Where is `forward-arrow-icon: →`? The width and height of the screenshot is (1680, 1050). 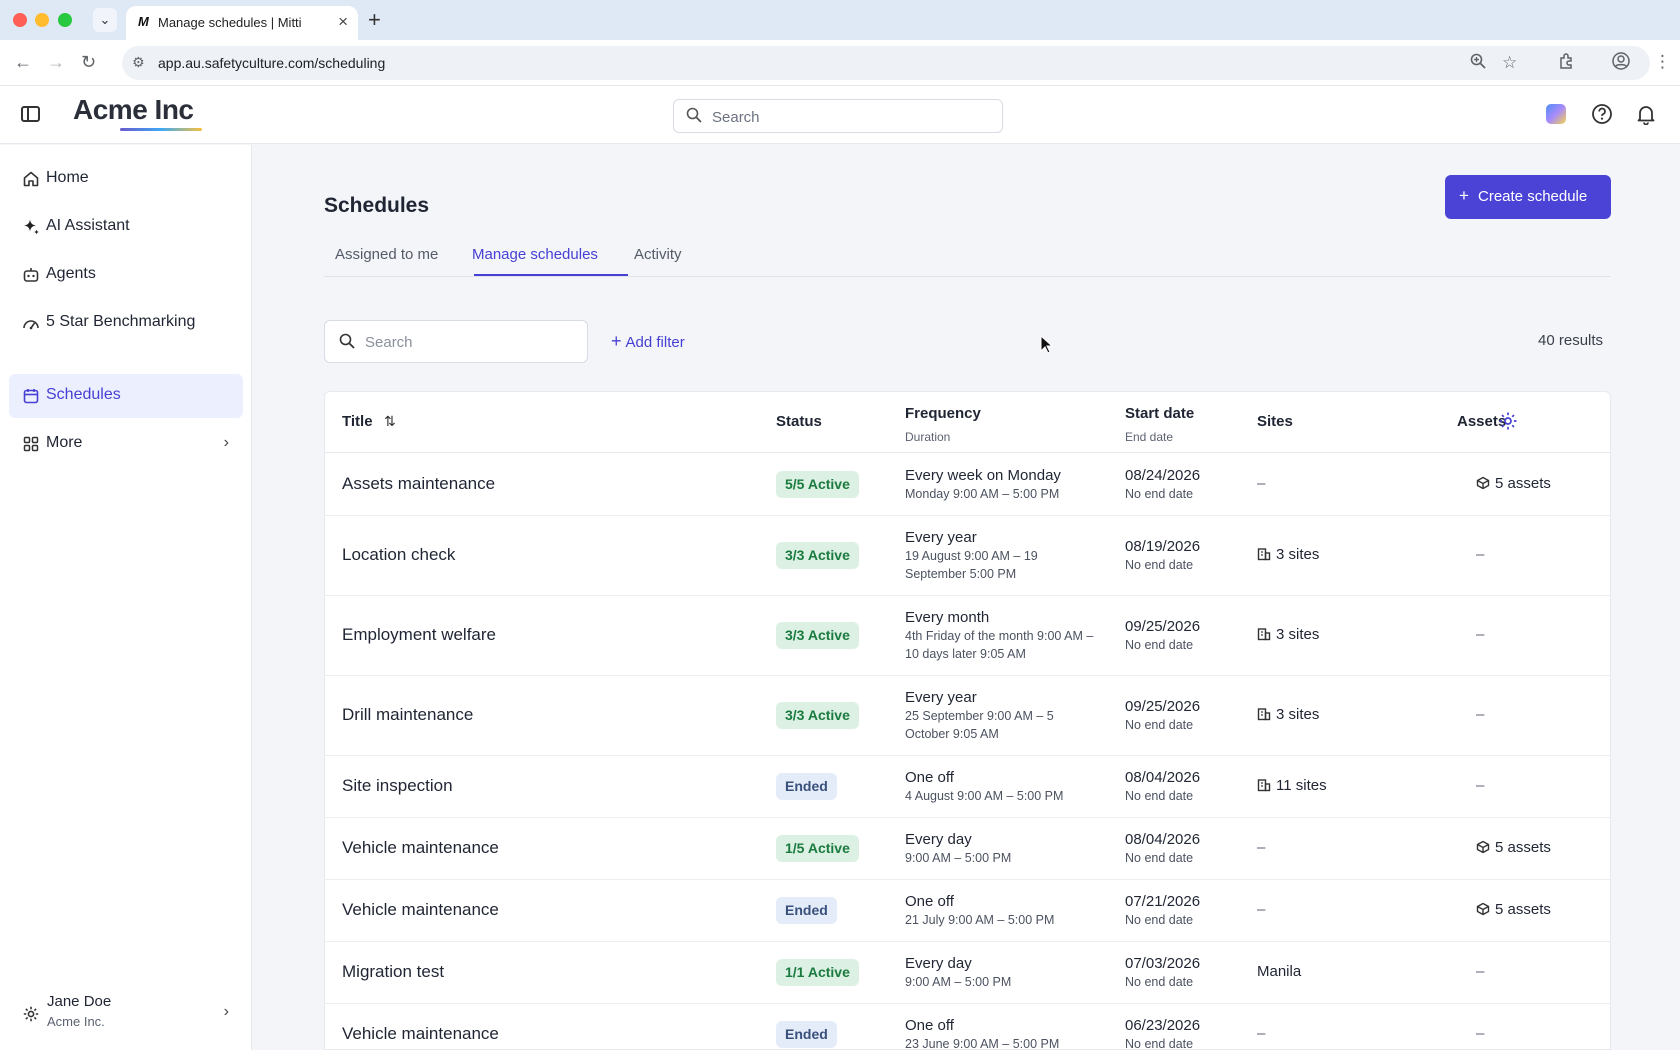 forward-arrow-icon: → is located at coordinates (56, 62).